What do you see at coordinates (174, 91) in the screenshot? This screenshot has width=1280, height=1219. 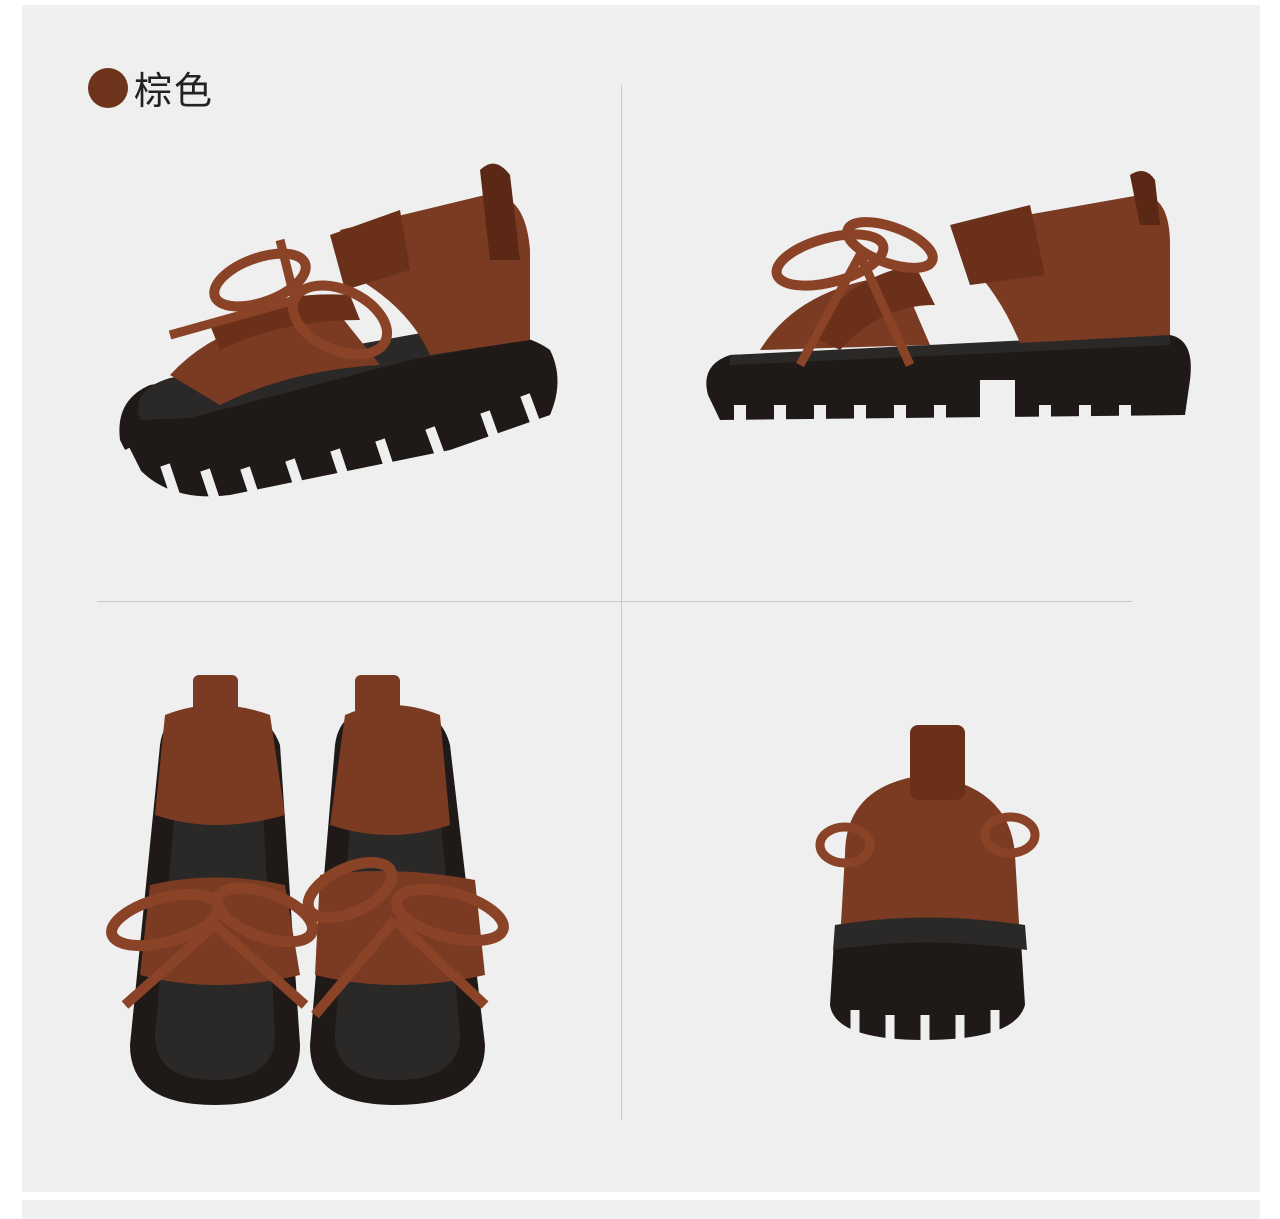 I see `color-name: 棕色` at bounding box center [174, 91].